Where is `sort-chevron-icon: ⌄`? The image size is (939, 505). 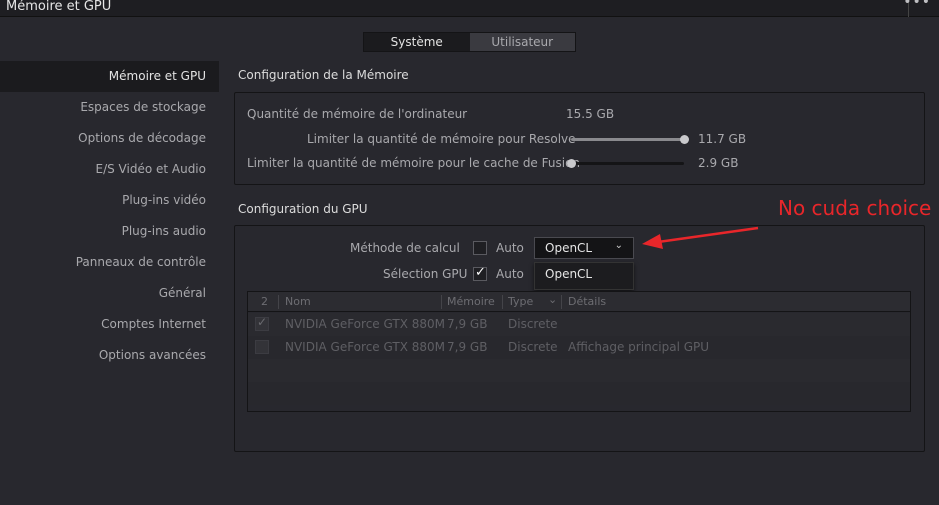
sort-chevron-icon: ⌄ is located at coordinates (552, 299).